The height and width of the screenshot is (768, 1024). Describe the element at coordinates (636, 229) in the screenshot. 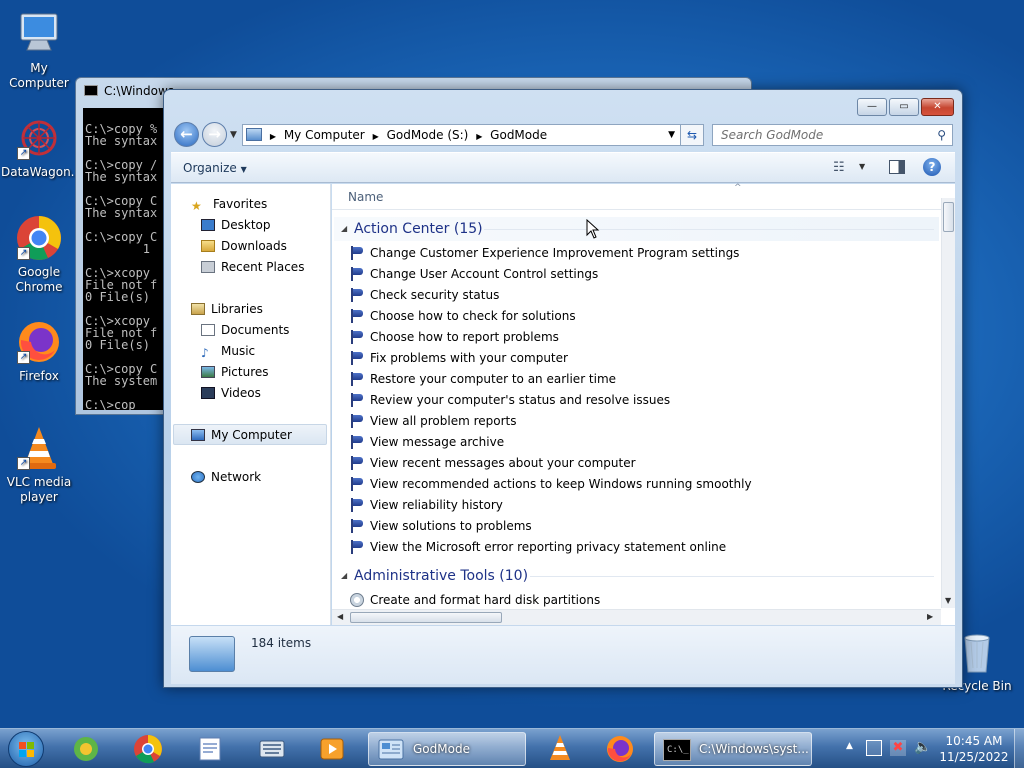

I see `group-header-action-center: ◢ Action Center (15)` at that location.